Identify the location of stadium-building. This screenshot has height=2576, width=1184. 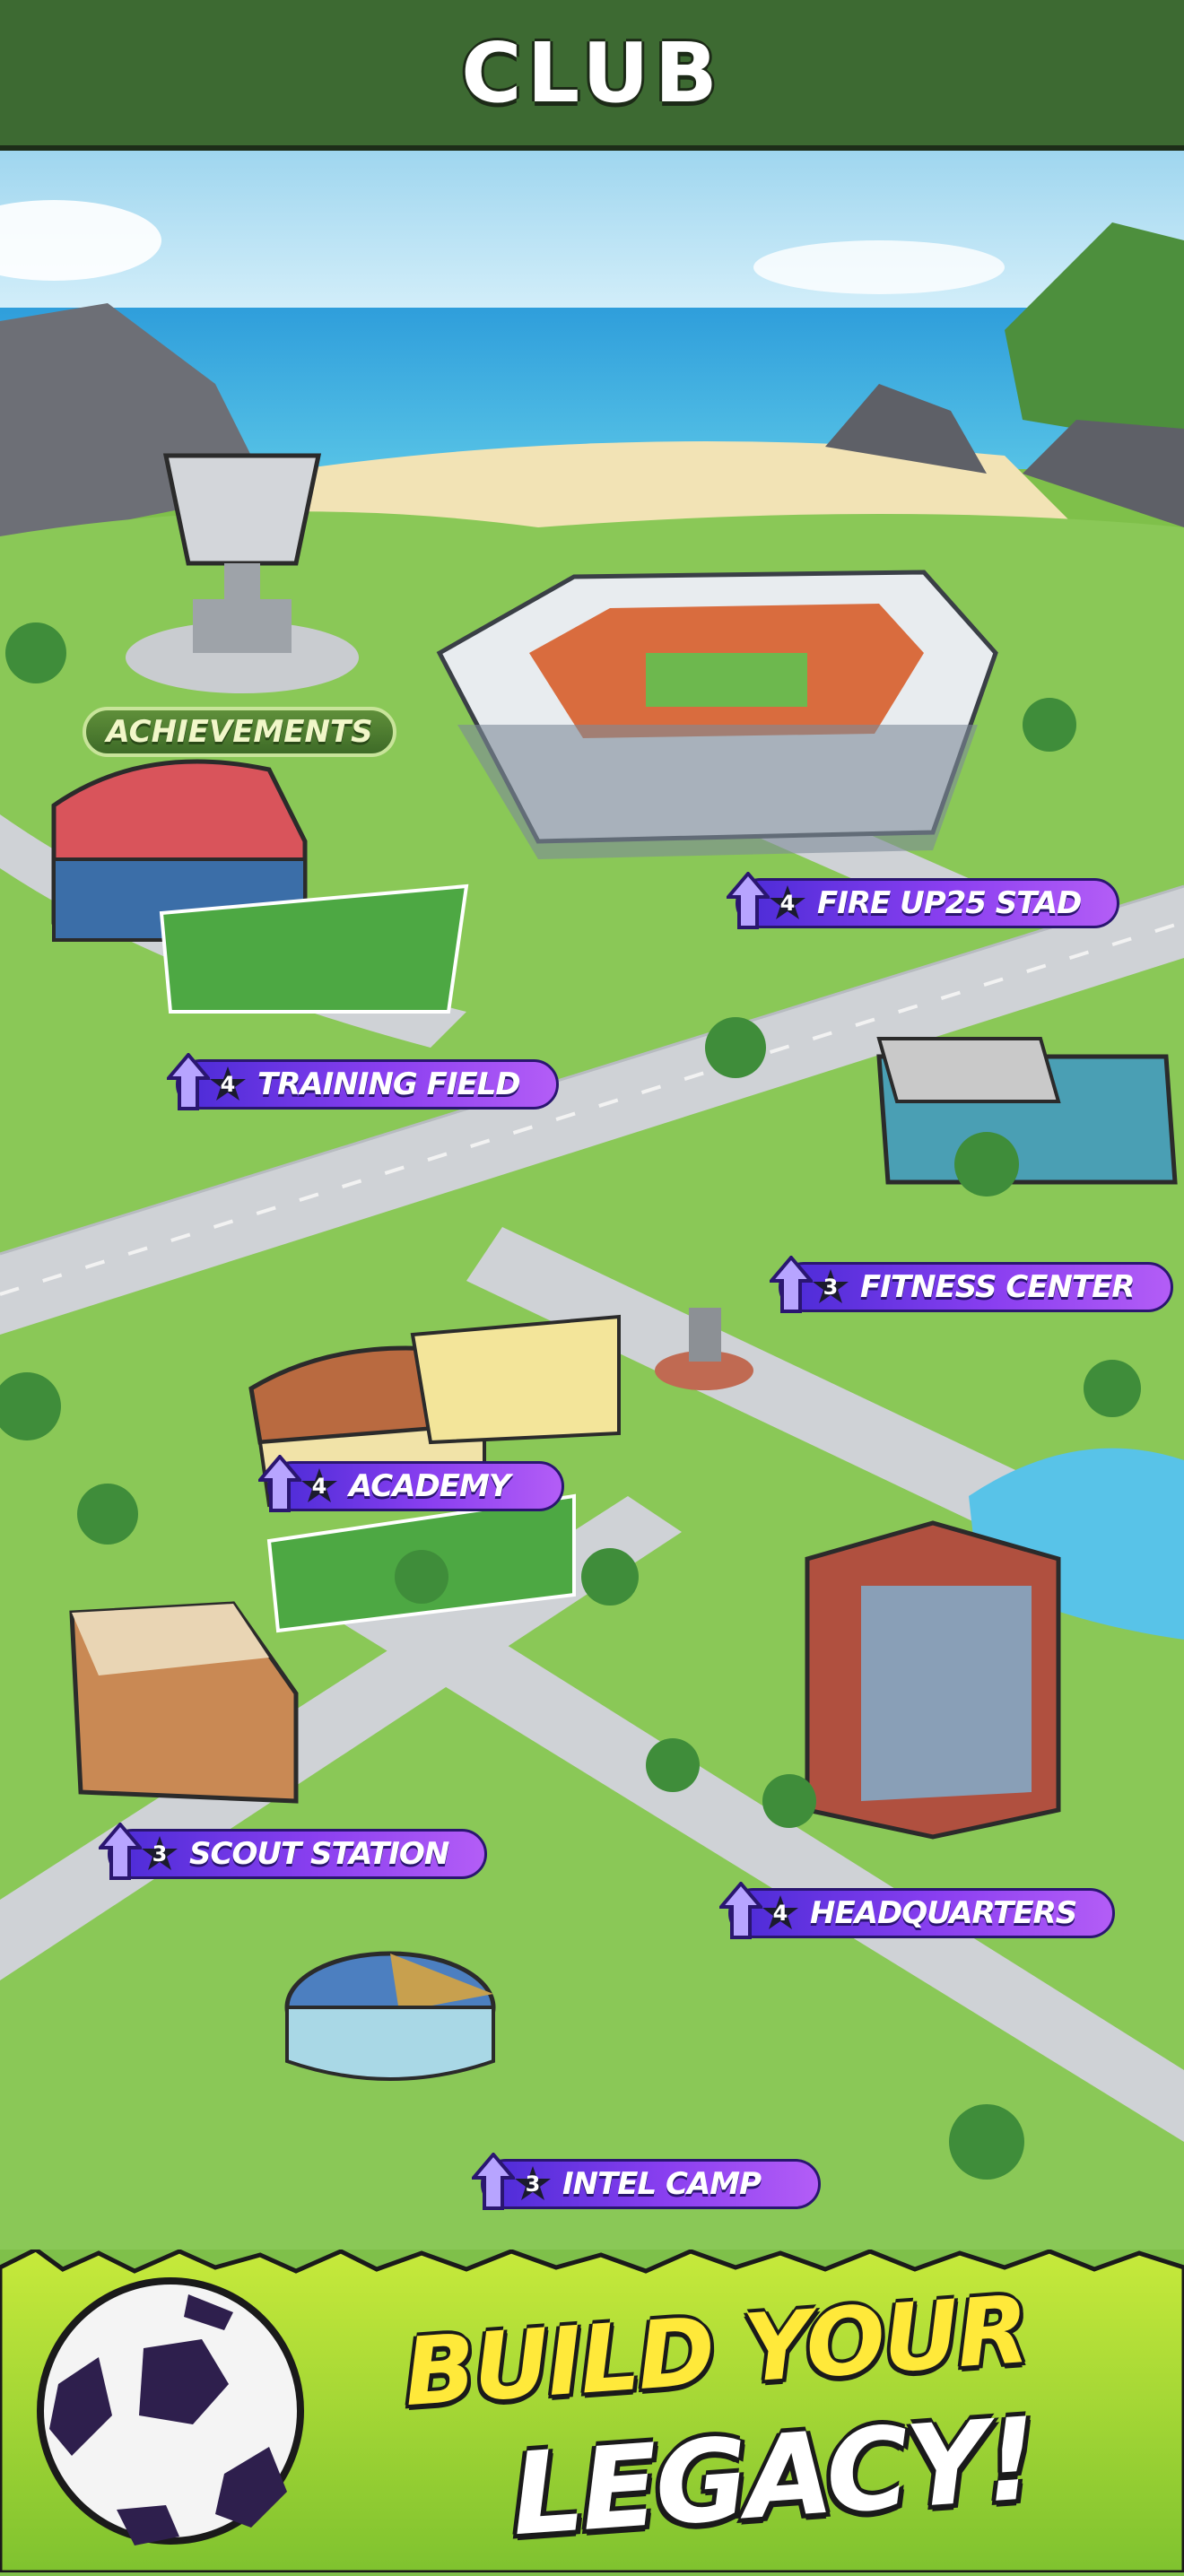
(717, 714).